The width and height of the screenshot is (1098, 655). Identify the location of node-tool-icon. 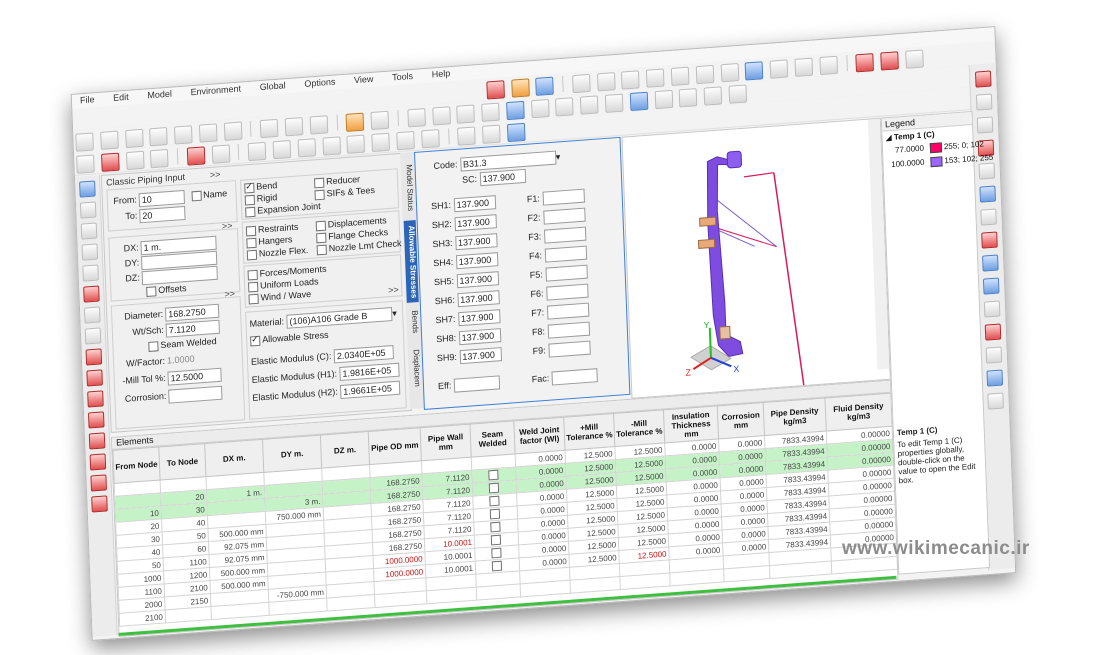
(221, 154).